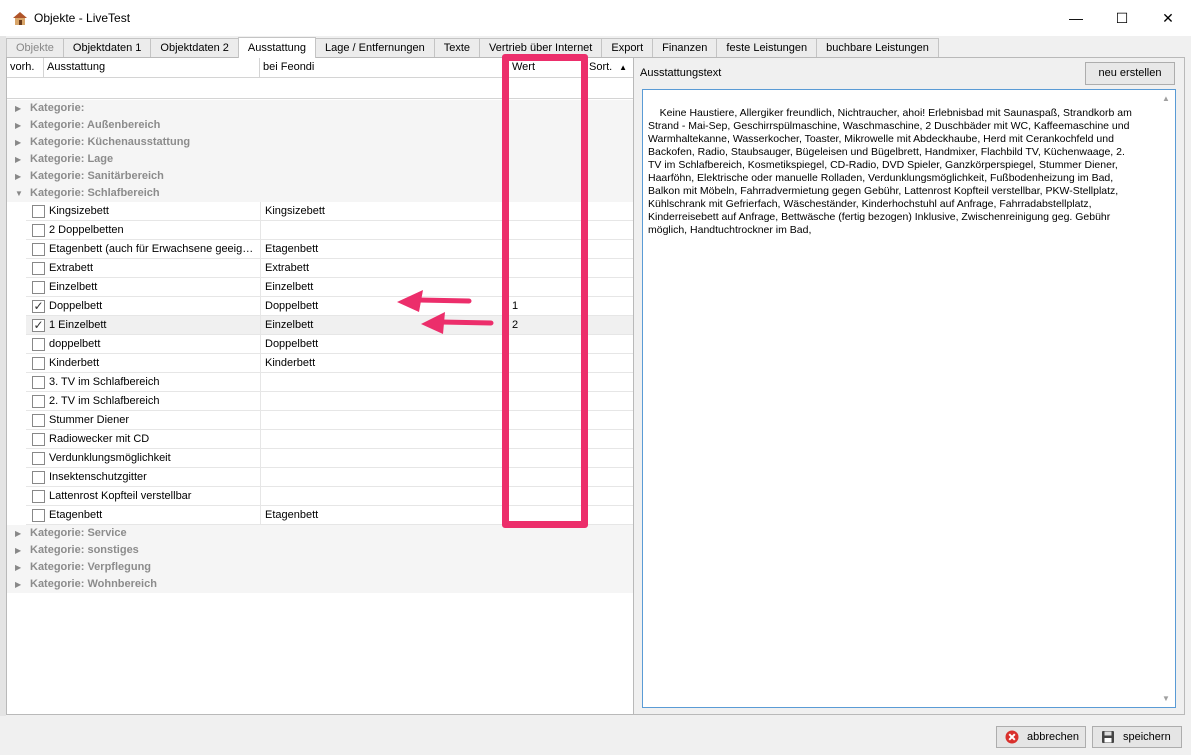 The height and width of the screenshot is (755, 1191). What do you see at coordinates (277, 47) in the screenshot?
I see `tab-ausstattung: Ausstattung` at bounding box center [277, 47].